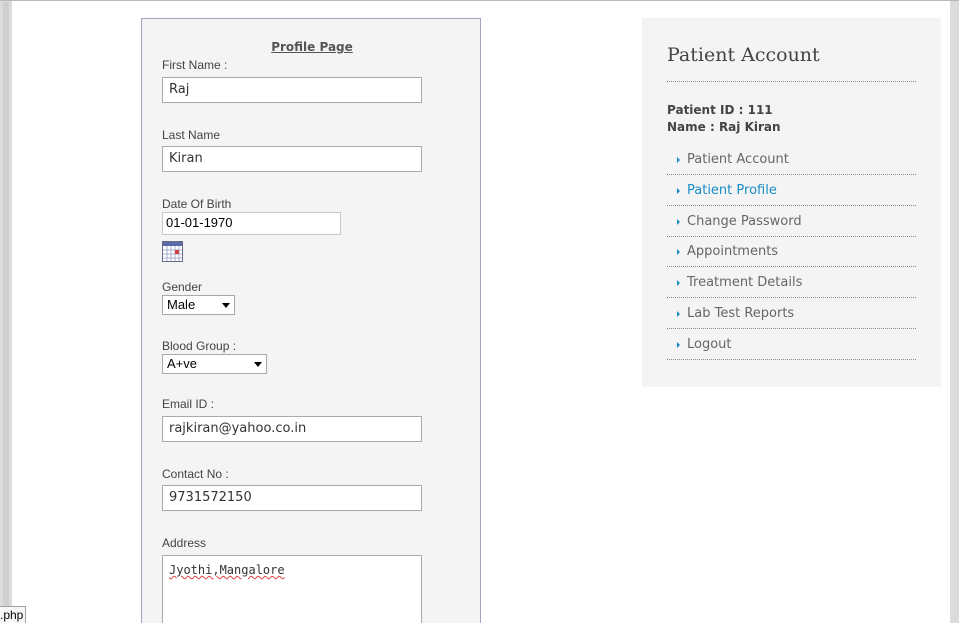 Image resolution: width=959 pixels, height=623 pixels. Describe the element at coordinates (227, 570) in the screenshot. I see `address-value: Jyothi,Mangalore` at that location.